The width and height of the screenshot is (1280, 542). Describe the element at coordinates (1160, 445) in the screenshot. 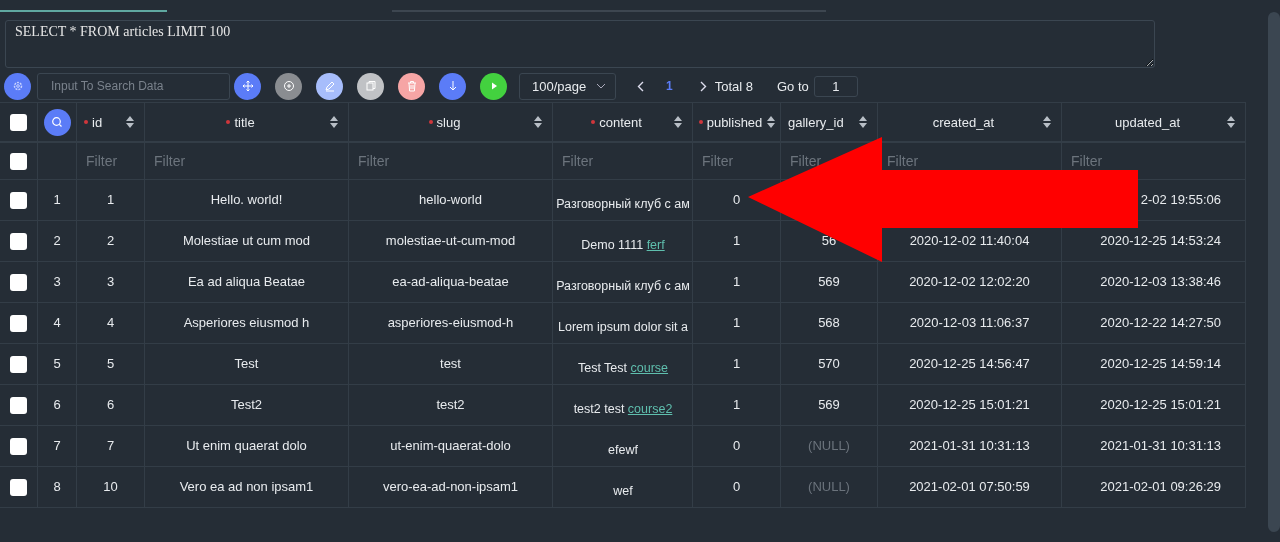

I see `table-cell: 2021-01-31 10:31:13` at that location.